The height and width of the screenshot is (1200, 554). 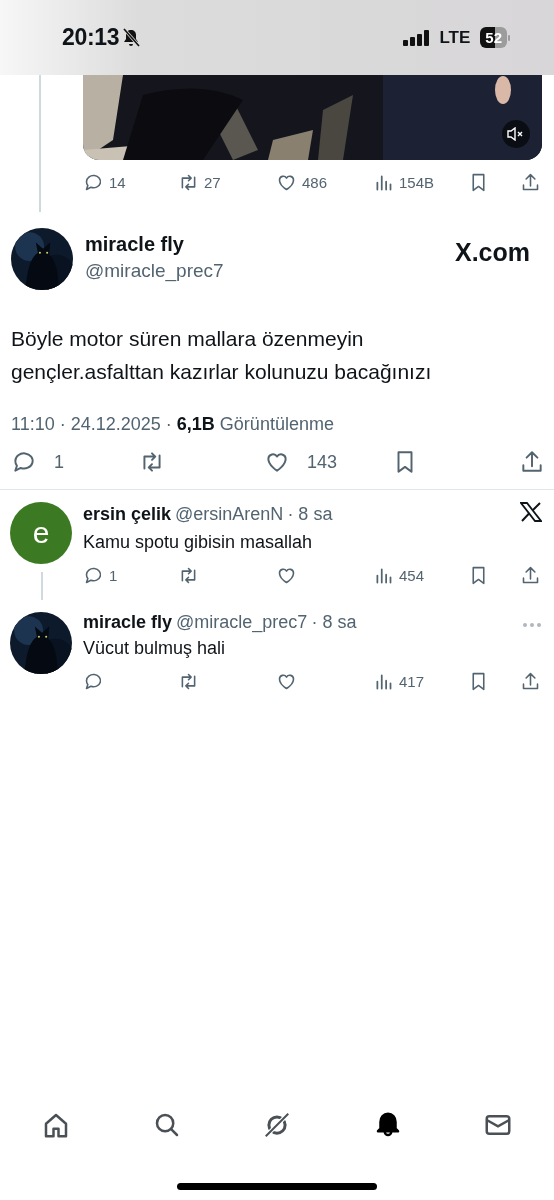 What do you see at coordinates (198, 542) in the screenshot?
I see `reply-text: Kamu spotu gibisin masallah` at bounding box center [198, 542].